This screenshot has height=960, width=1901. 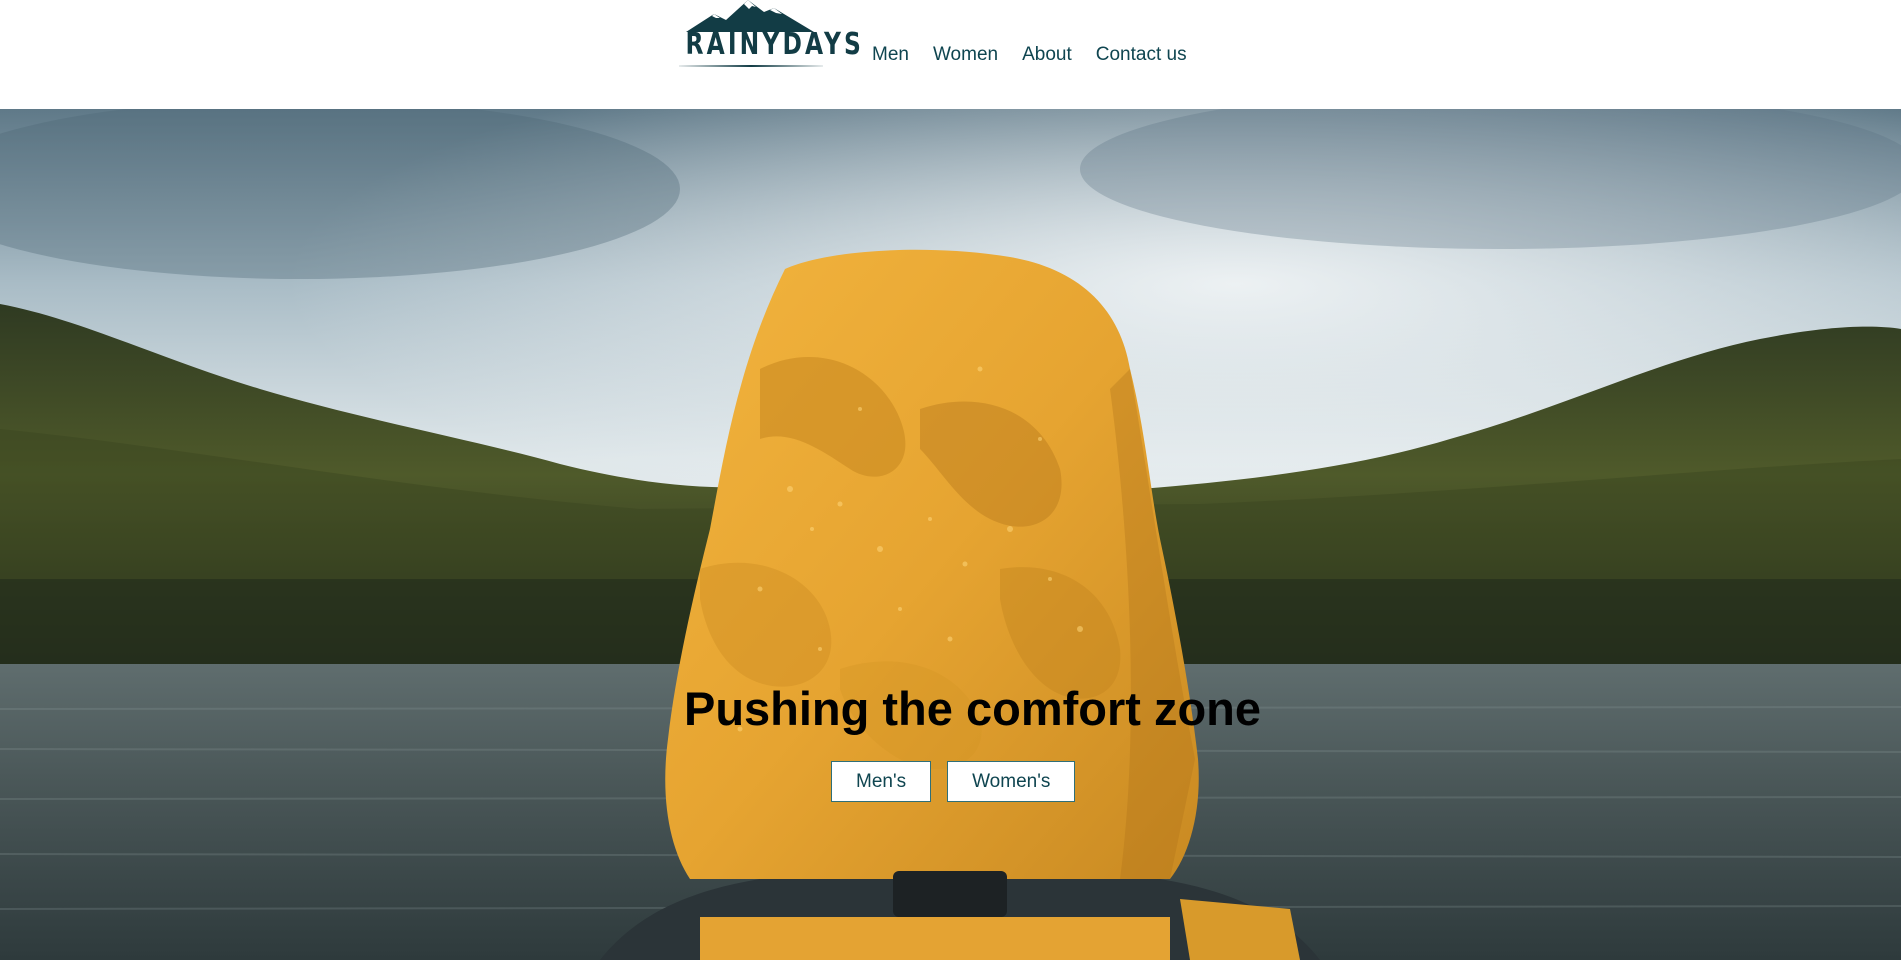 I want to click on site-header: RAINYDAYS Men Women About Contact us, so click(x=950, y=54).